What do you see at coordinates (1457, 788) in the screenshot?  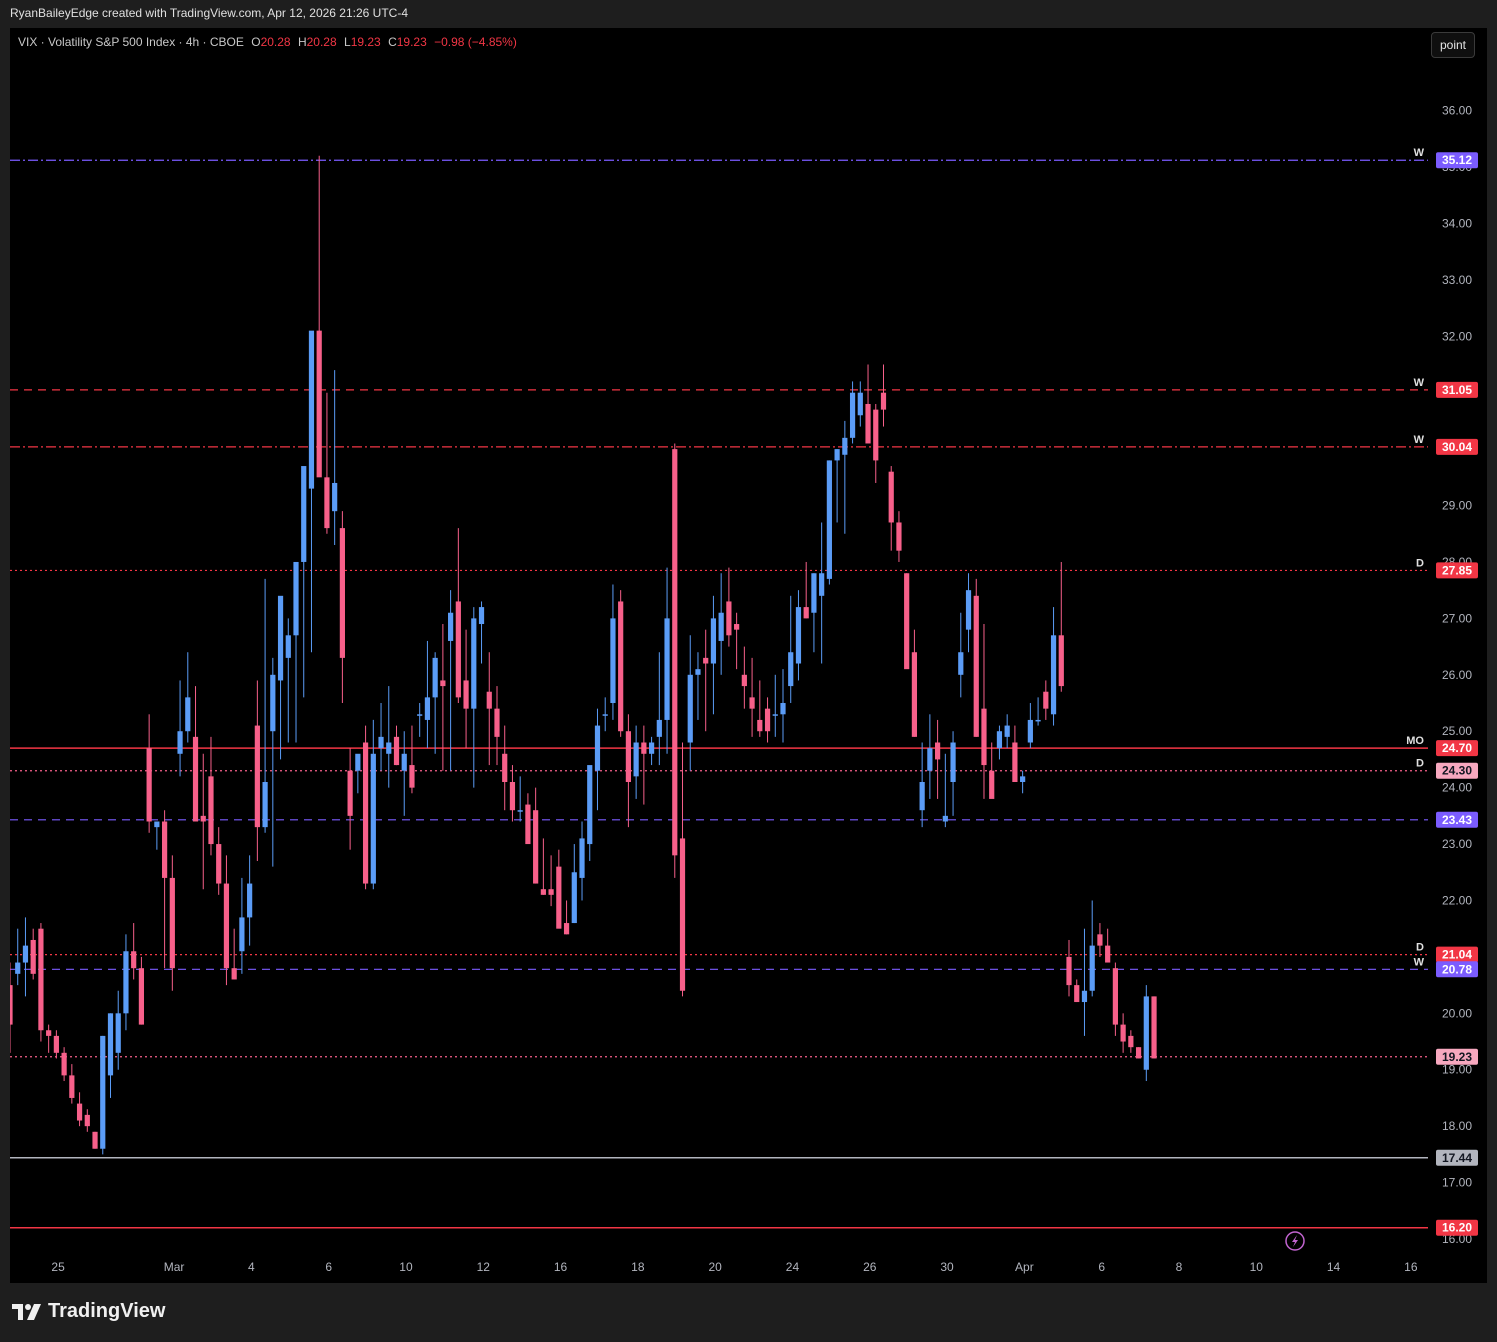 I see `y-tick-label: 24.00` at bounding box center [1457, 788].